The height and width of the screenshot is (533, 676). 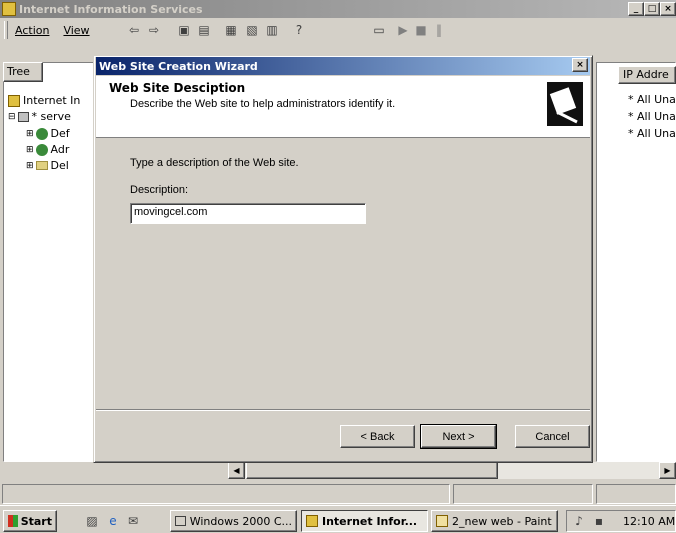 I want to click on next-button: Next >, so click(x=458, y=436).